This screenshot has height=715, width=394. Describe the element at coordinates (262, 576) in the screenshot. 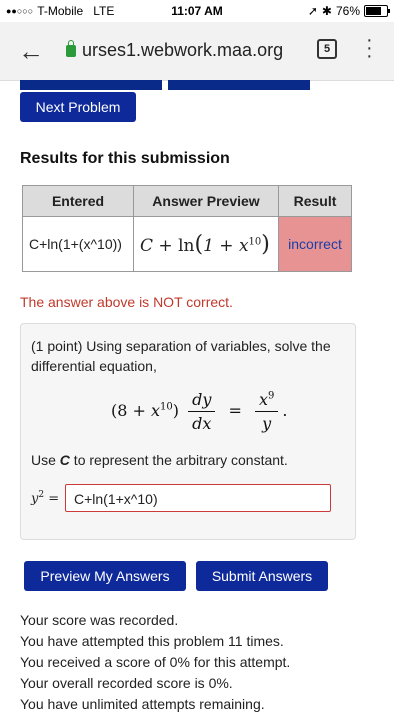

I see `submit-answers-button: Submit Answers` at that location.